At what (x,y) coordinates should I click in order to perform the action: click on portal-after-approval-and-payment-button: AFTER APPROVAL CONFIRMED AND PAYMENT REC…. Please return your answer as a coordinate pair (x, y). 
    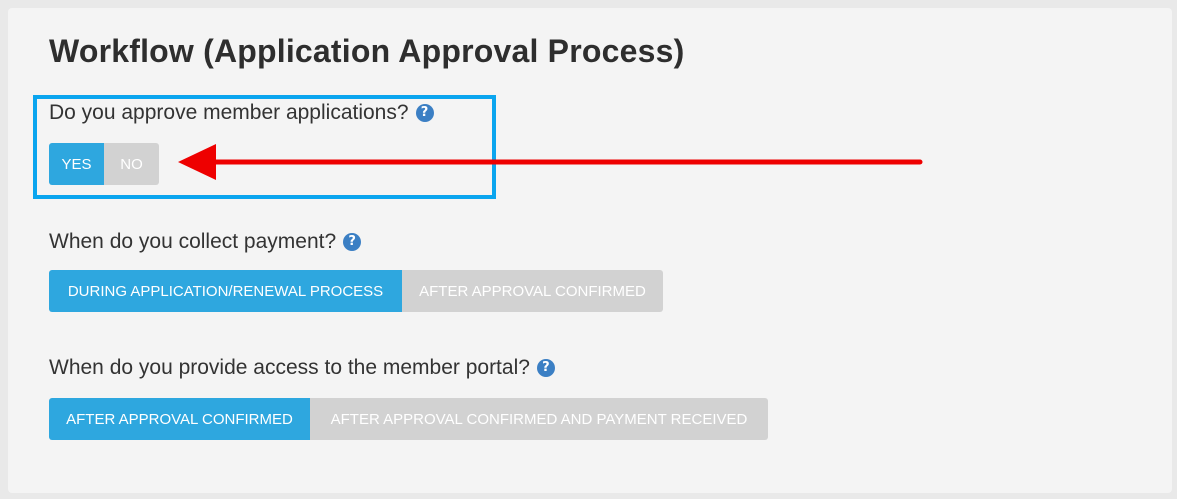
    Looking at the image, I should click on (539, 419).